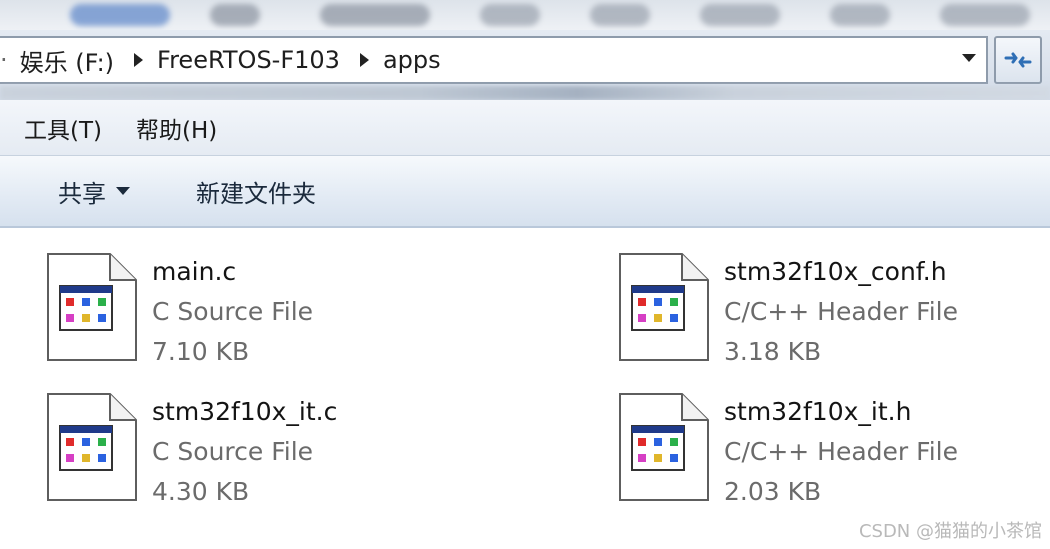 Image resolution: width=1050 pixels, height=549 pixels. I want to click on file-size: 7.10 KB, so click(201, 351).